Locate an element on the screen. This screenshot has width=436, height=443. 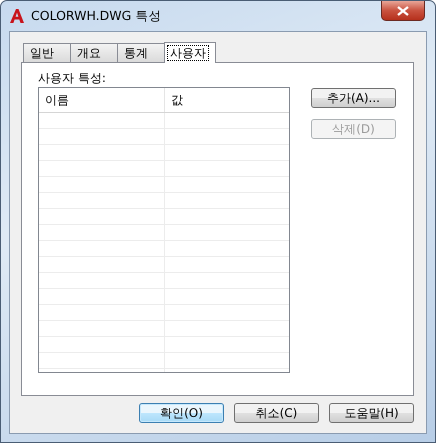
tab: 사용자 is located at coordinates (190, 52).